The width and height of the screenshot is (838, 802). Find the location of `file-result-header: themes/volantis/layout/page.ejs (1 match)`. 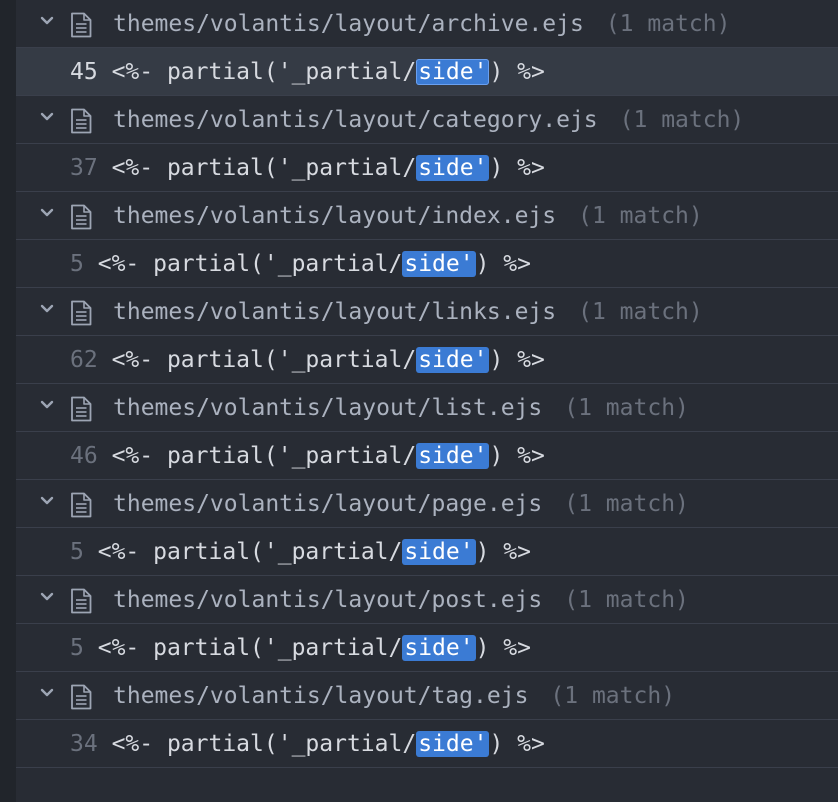

file-result-header: themes/volantis/layout/page.ejs (1 match) is located at coordinates (427, 504).